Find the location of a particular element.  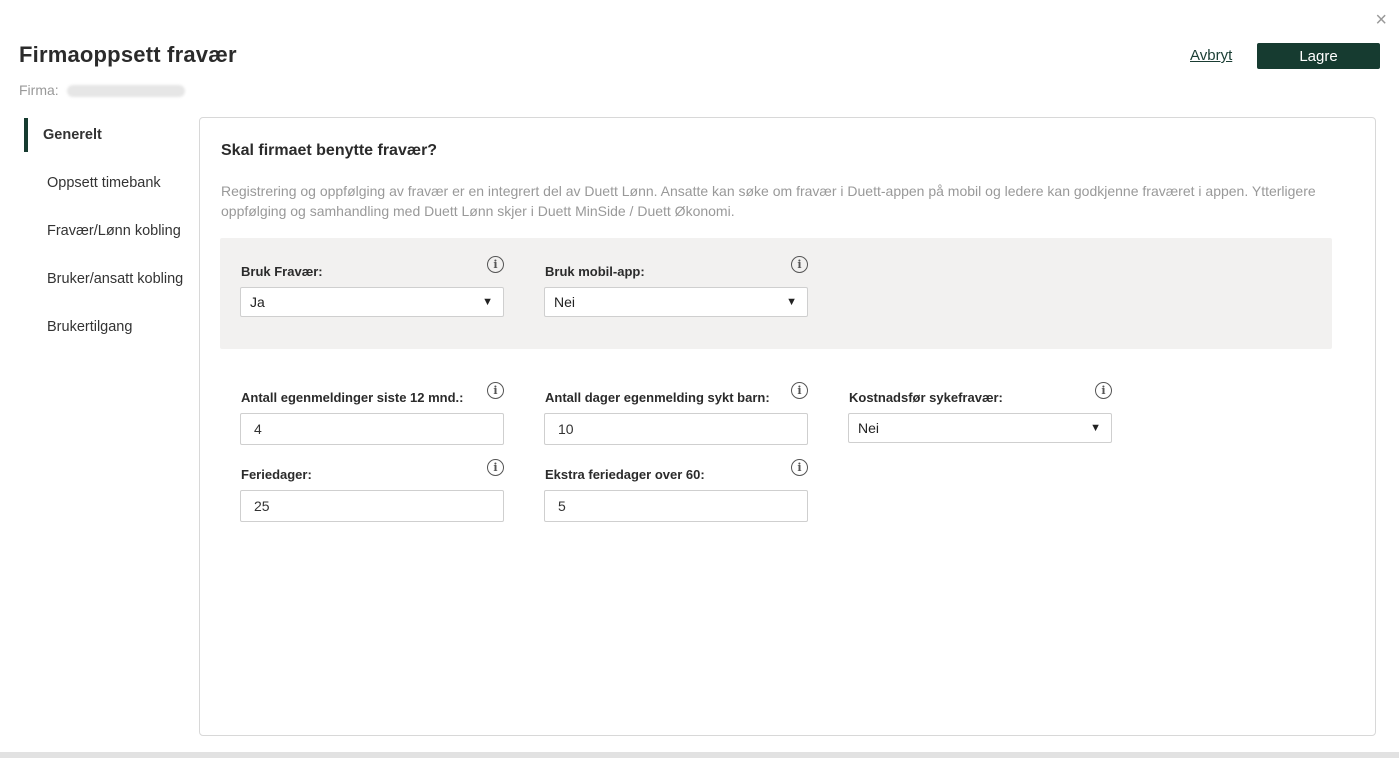

sidebar-item-label: Oppsett timebank is located at coordinates (104, 183).